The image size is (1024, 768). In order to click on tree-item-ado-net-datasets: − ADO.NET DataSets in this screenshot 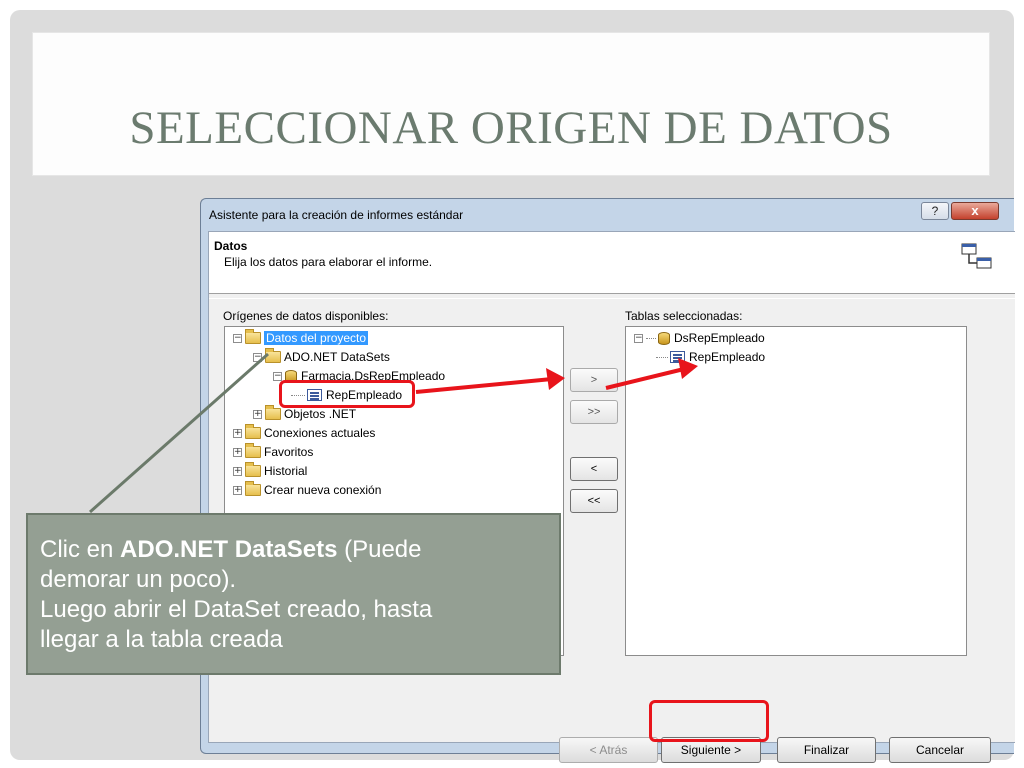, I will do `click(321, 357)`.